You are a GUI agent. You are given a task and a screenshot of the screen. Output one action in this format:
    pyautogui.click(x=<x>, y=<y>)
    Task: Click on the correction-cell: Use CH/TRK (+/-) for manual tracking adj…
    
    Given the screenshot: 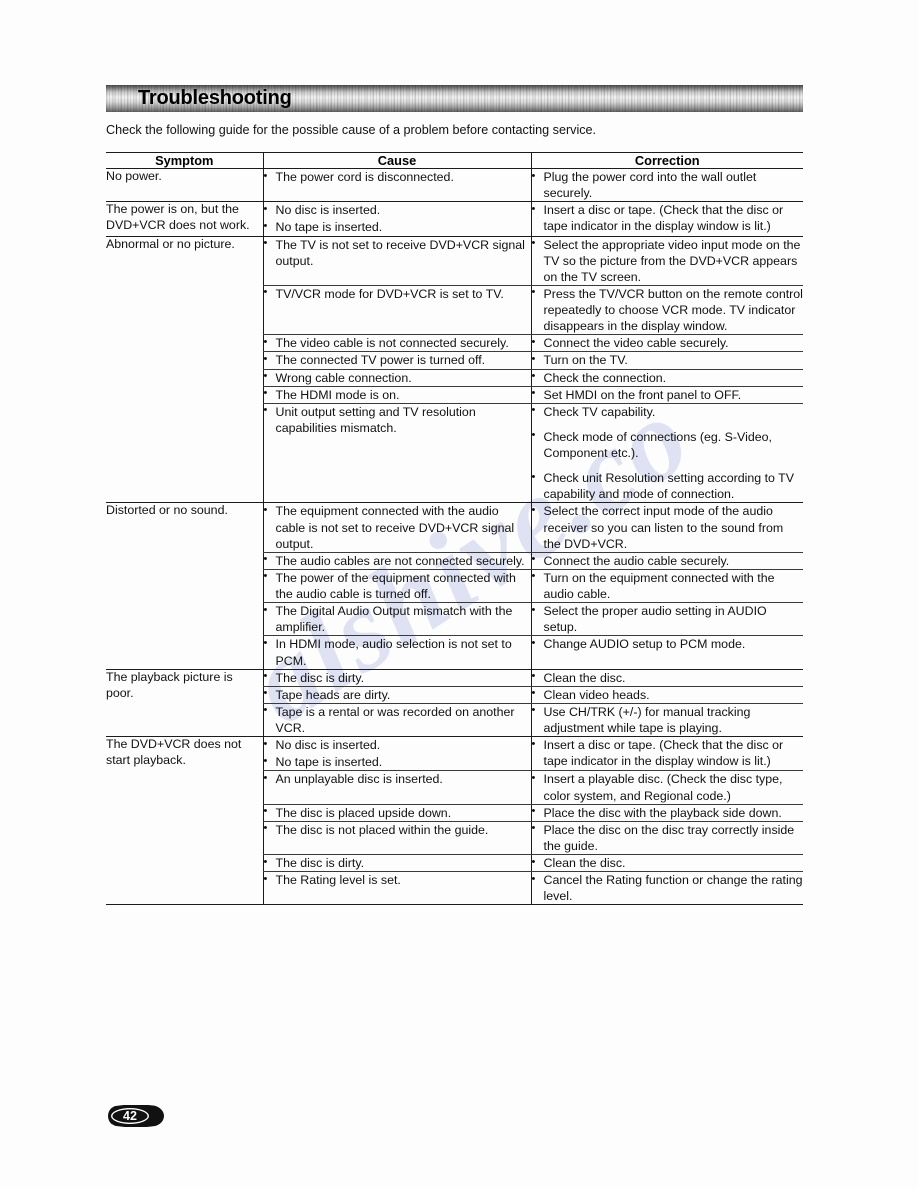 What is the action you would take?
    pyautogui.click(x=667, y=720)
    